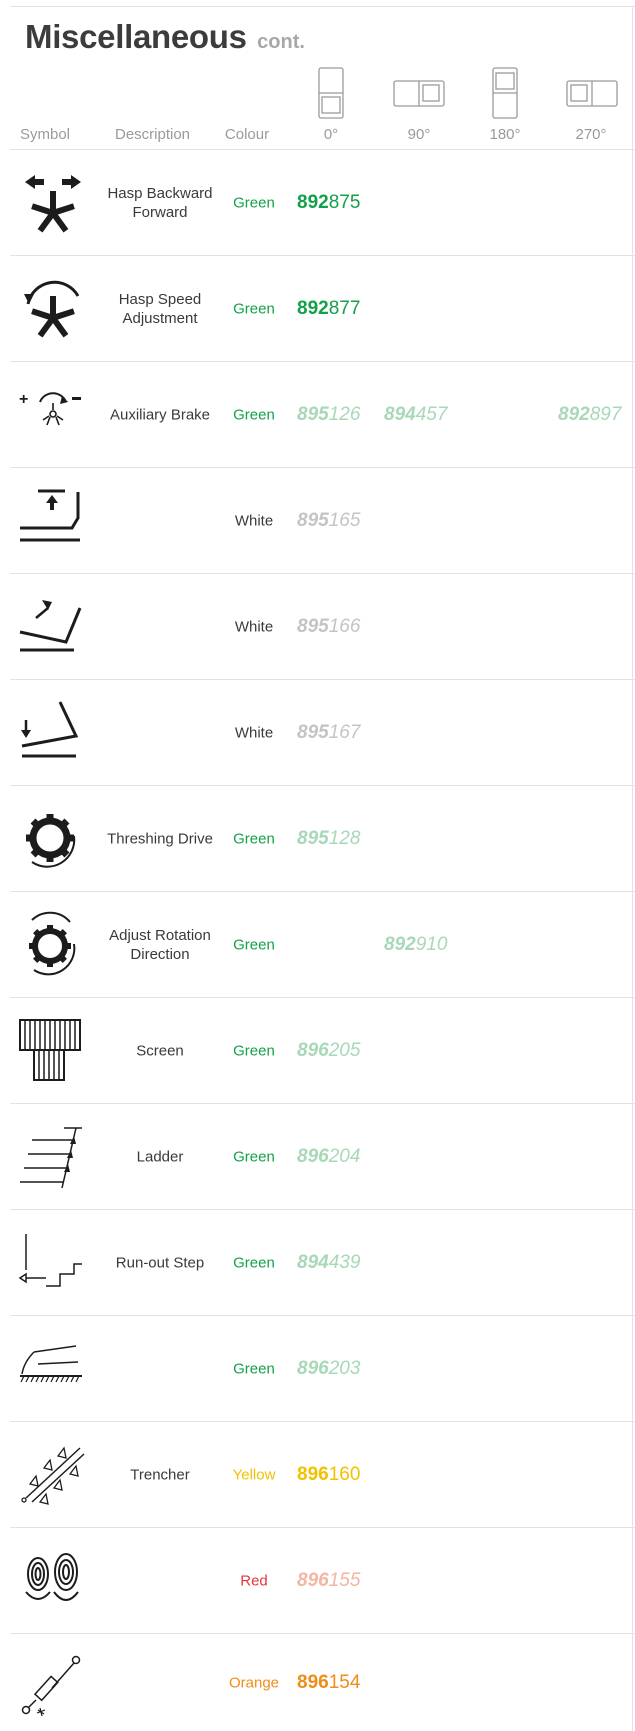 Image resolution: width=635 pixels, height=1731 pixels. I want to click on row-description: Threshing Drive, so click(160, 838).